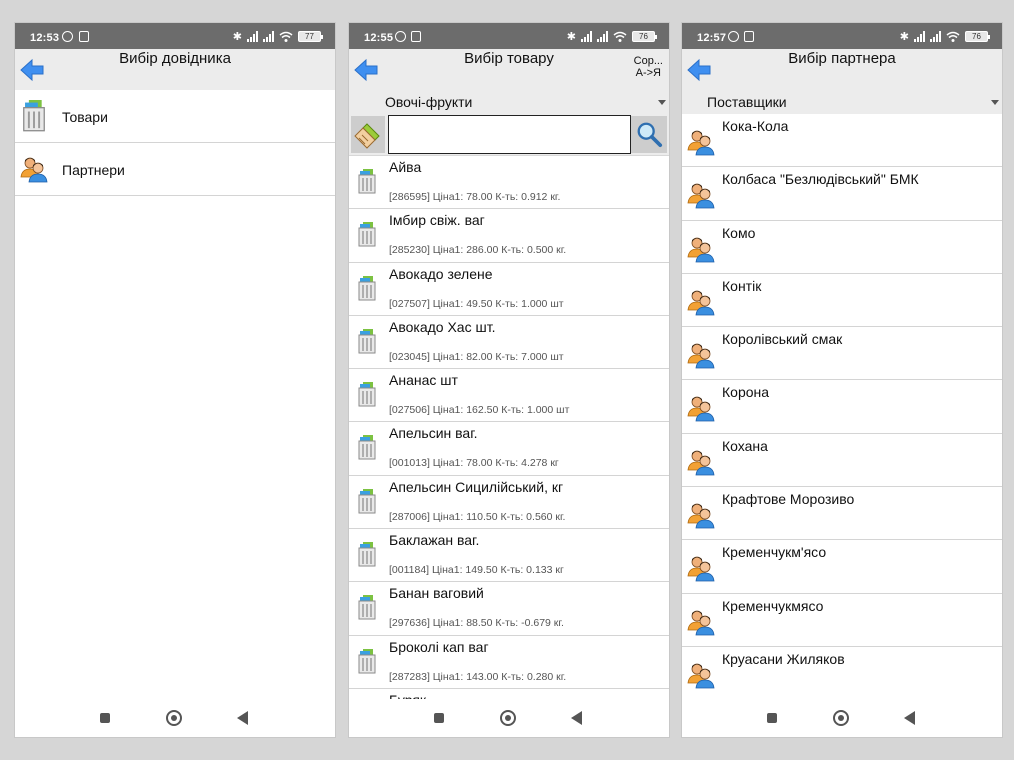  What do you see at coordinates (479, 410) in the screenshot?
I see `product-info: [027506] Ціна1: 162.50 К-ть: 1.000 шт` at bounding box center [479, 410].